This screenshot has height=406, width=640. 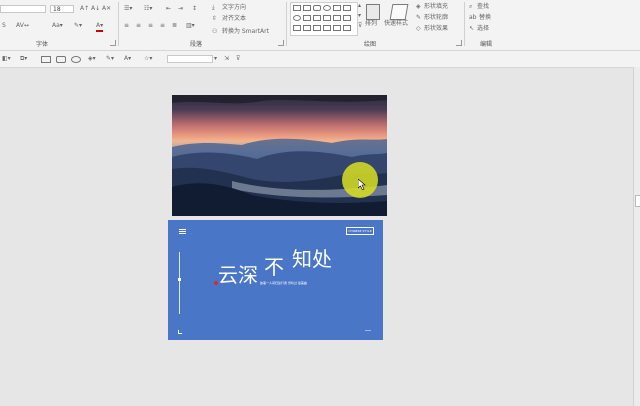 I want to click on star-shape-icon, so click(x=347, y=8).